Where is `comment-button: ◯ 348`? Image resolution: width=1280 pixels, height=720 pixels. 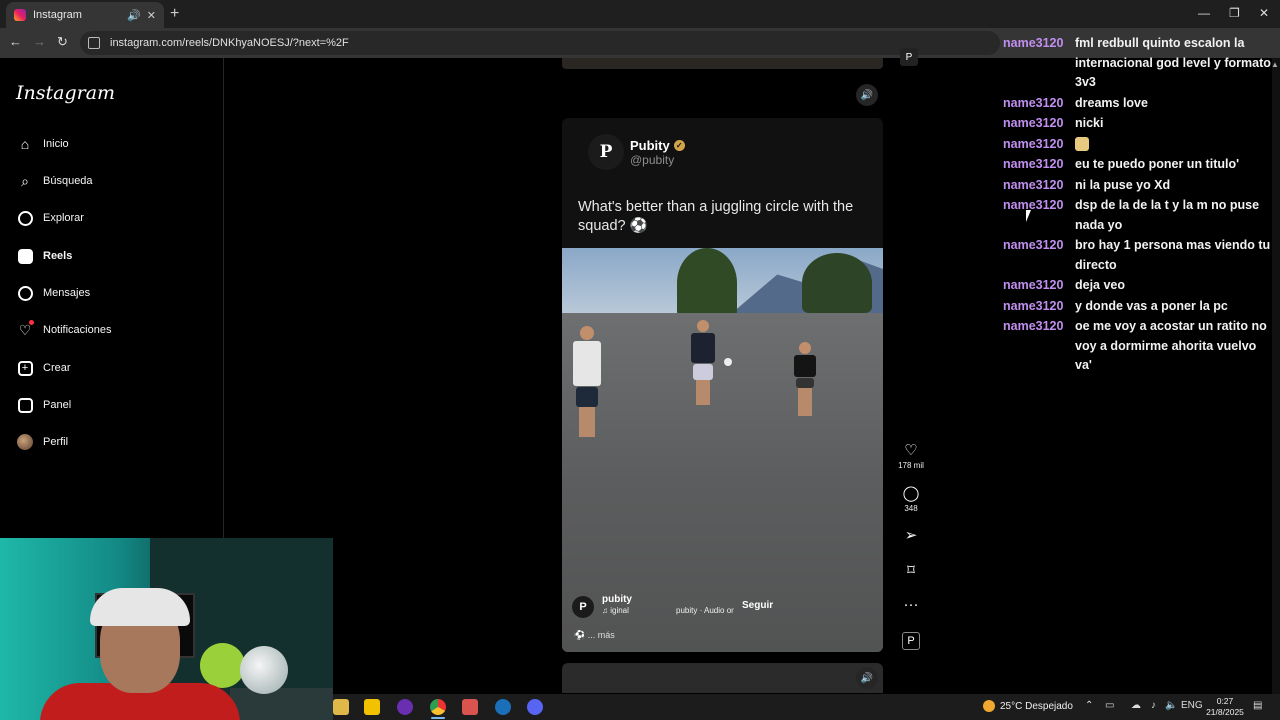
comment-button: ◯ 348 is located at coordinates (911, 499).